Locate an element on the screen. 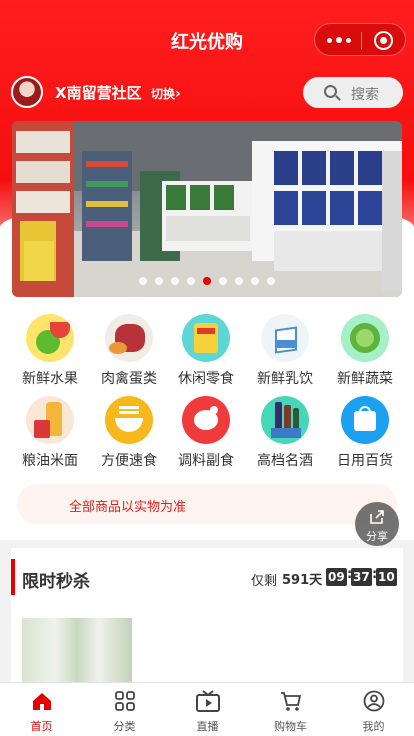  category-label: 粮油米面 is located at coordinates (50, 461).